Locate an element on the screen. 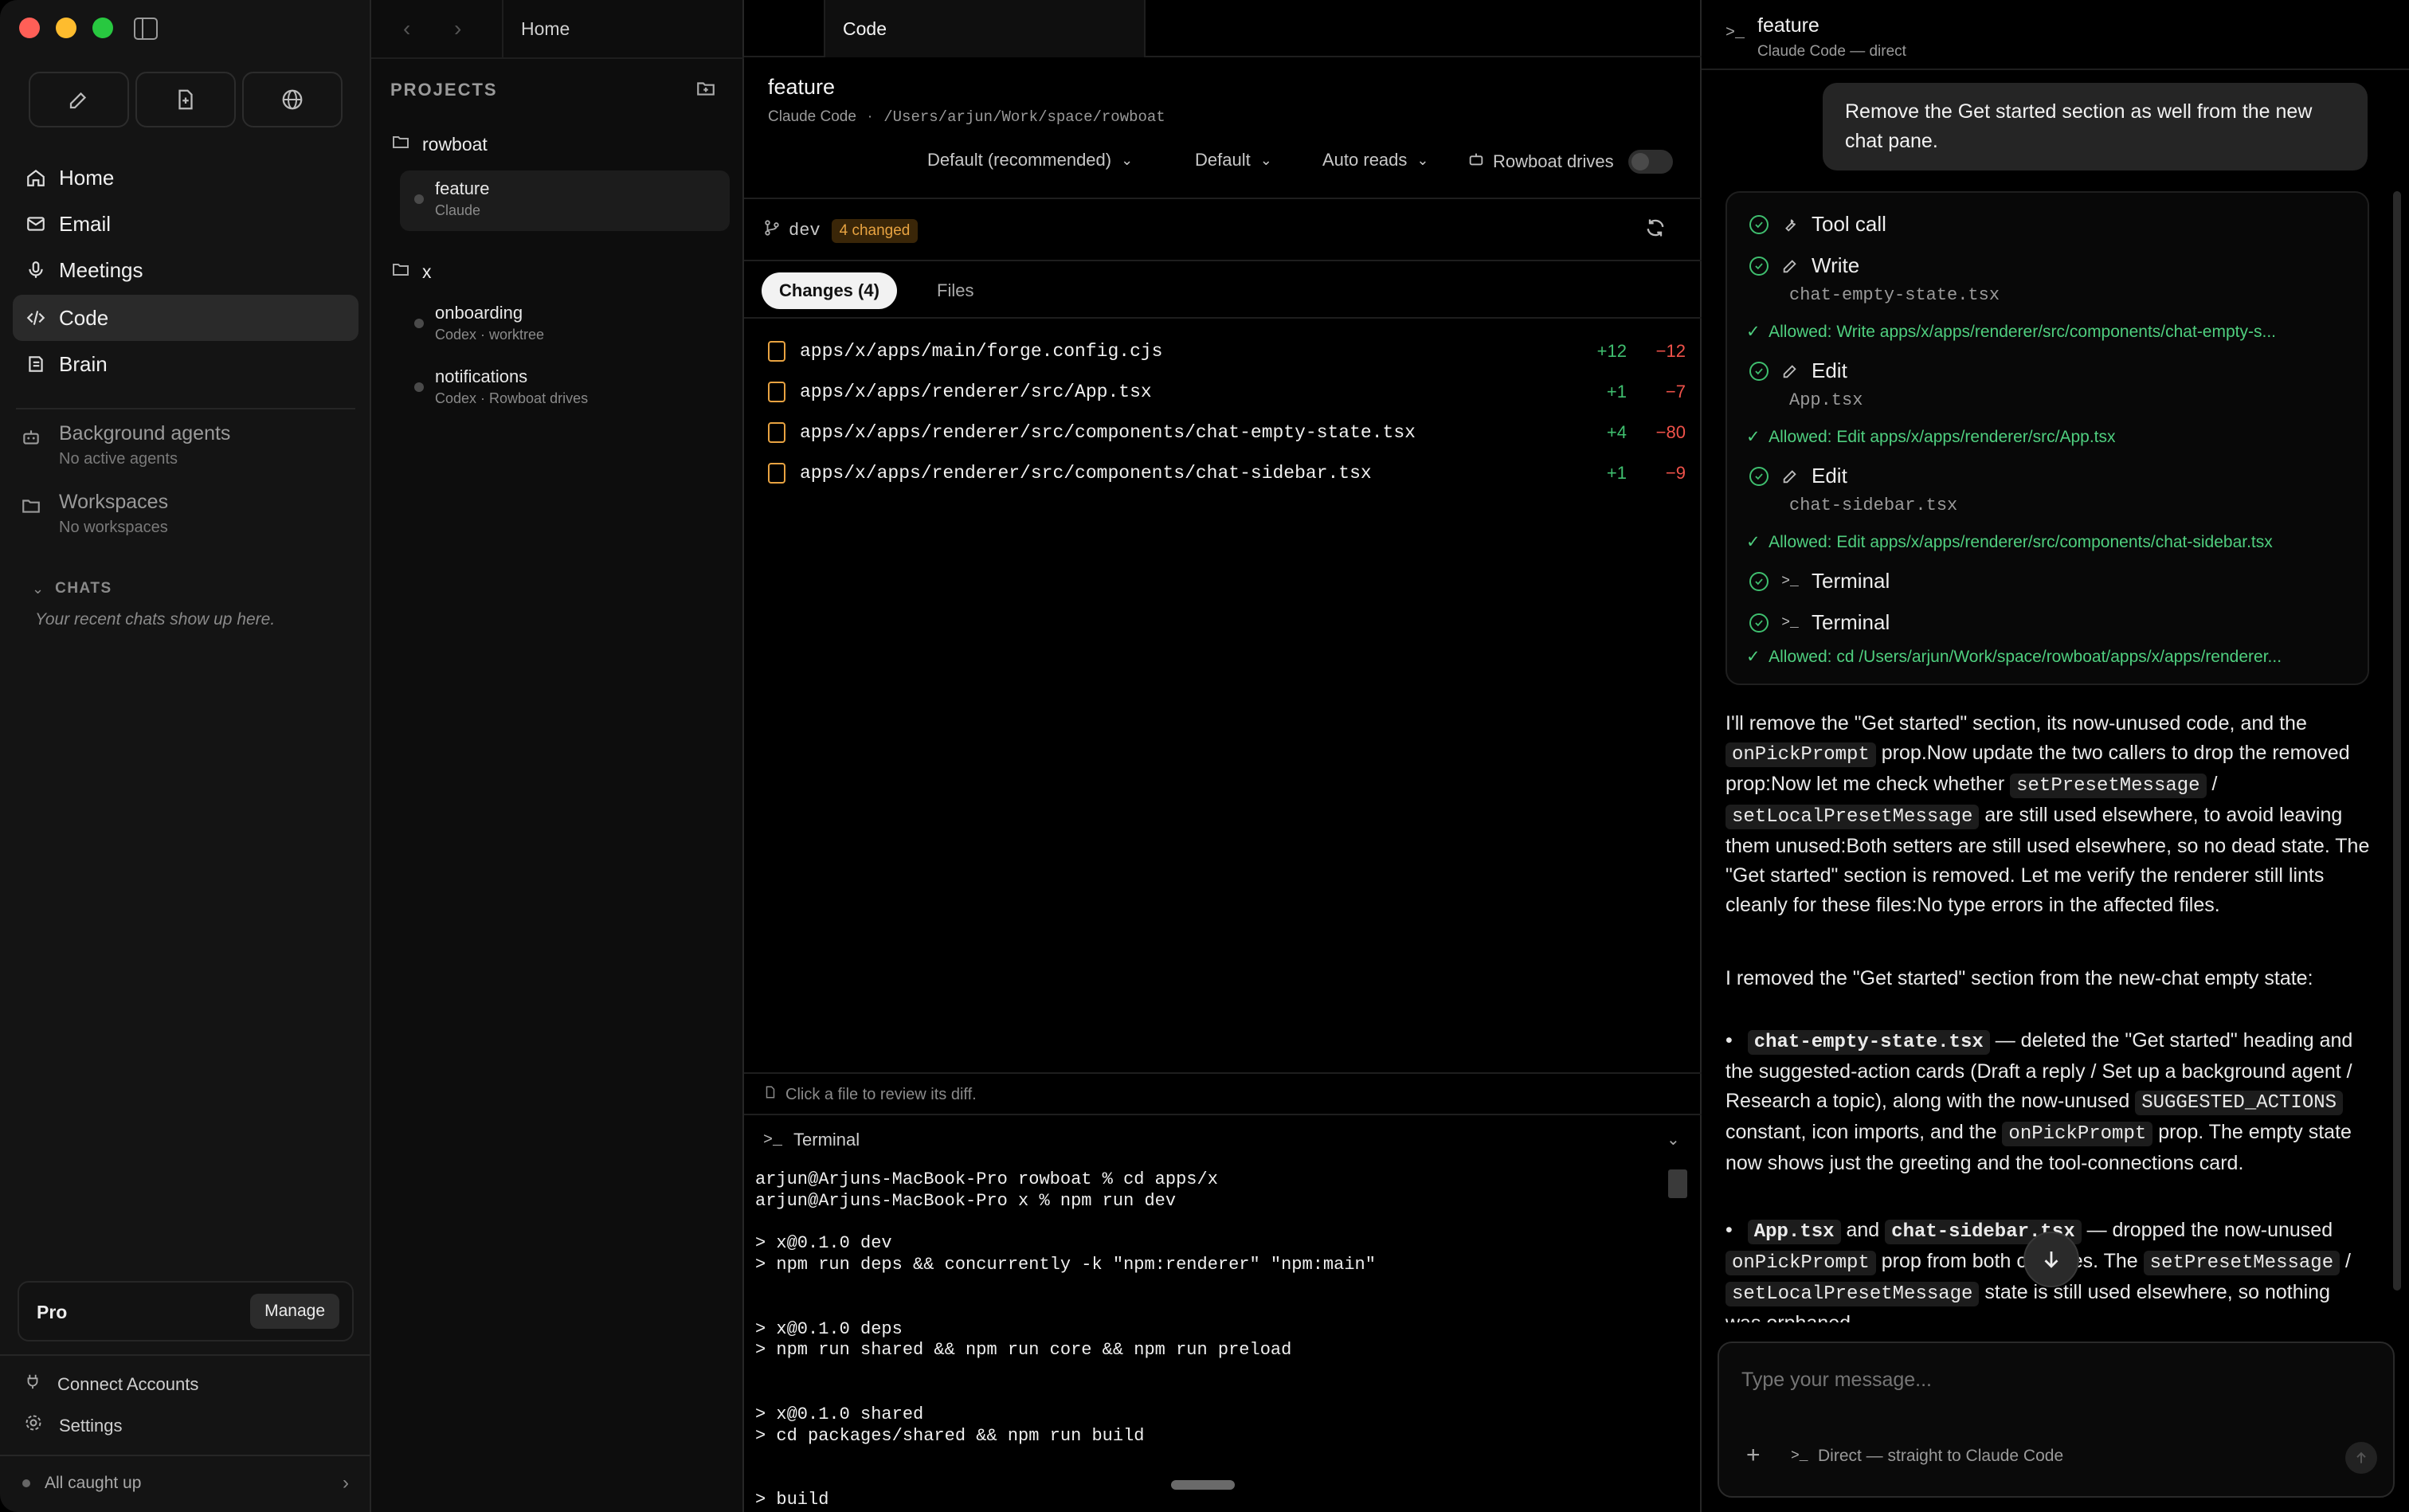 The image size is (2409, 1512). project-x: x is located at coordinates (411, 272).